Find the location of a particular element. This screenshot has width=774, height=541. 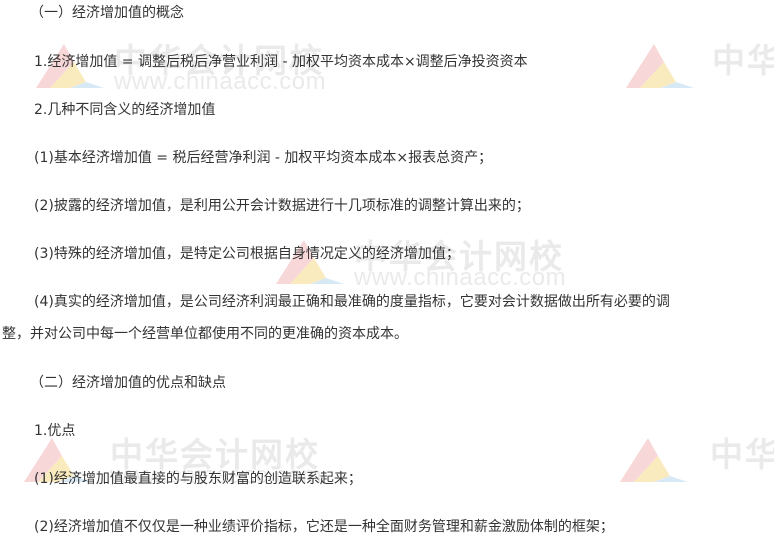

watermark-5: 中华 is located at coordinates (694, 460).